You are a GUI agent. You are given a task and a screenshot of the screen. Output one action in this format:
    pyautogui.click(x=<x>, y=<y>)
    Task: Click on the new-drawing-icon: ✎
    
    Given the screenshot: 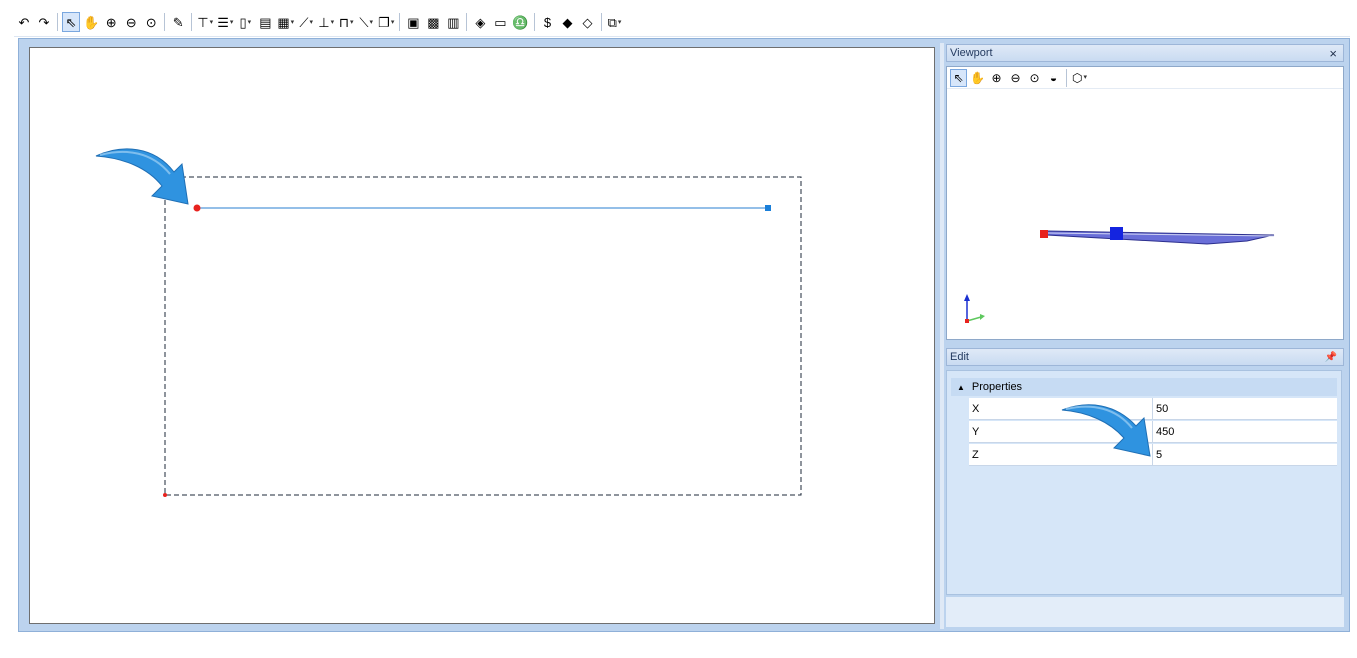 What is the action you would take?
    pyautogui.click(x=178, y=22)
    